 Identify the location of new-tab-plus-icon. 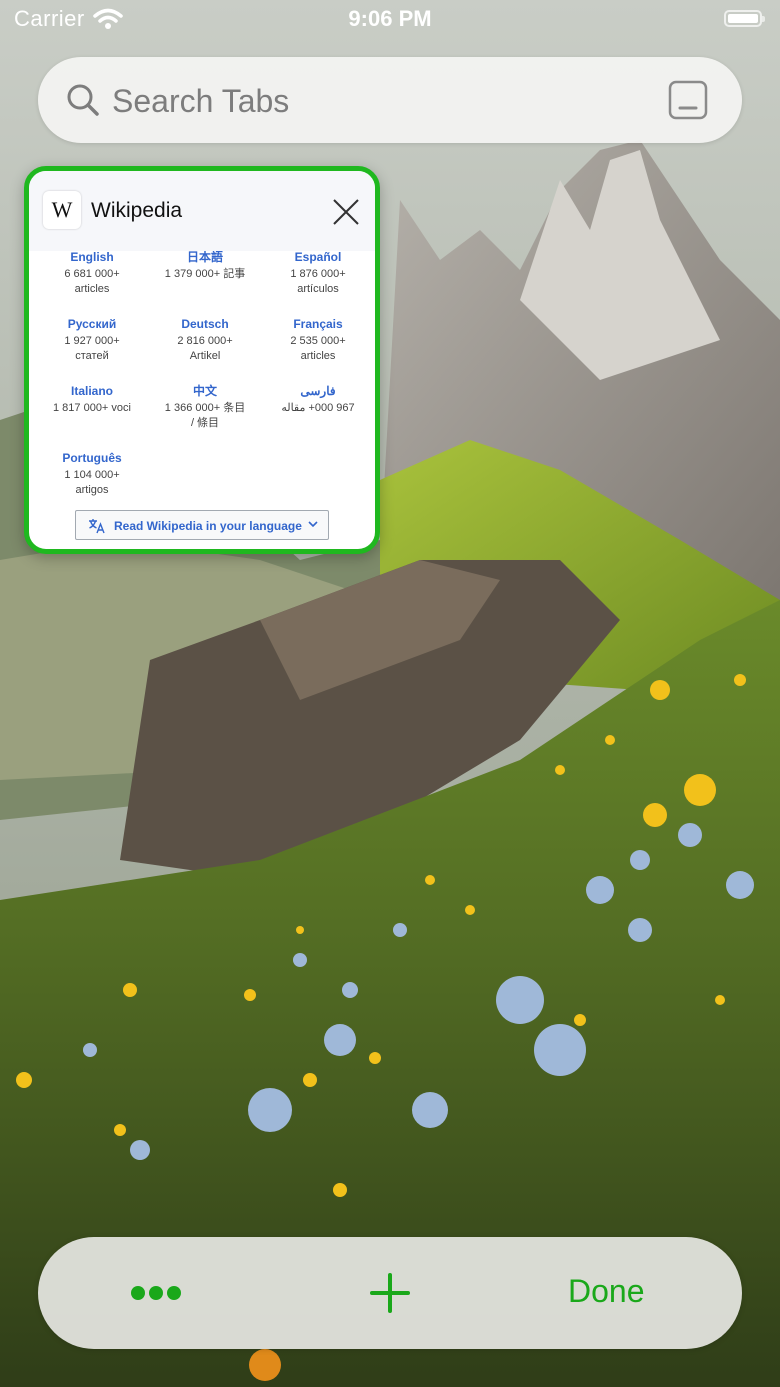
(390, 1293).